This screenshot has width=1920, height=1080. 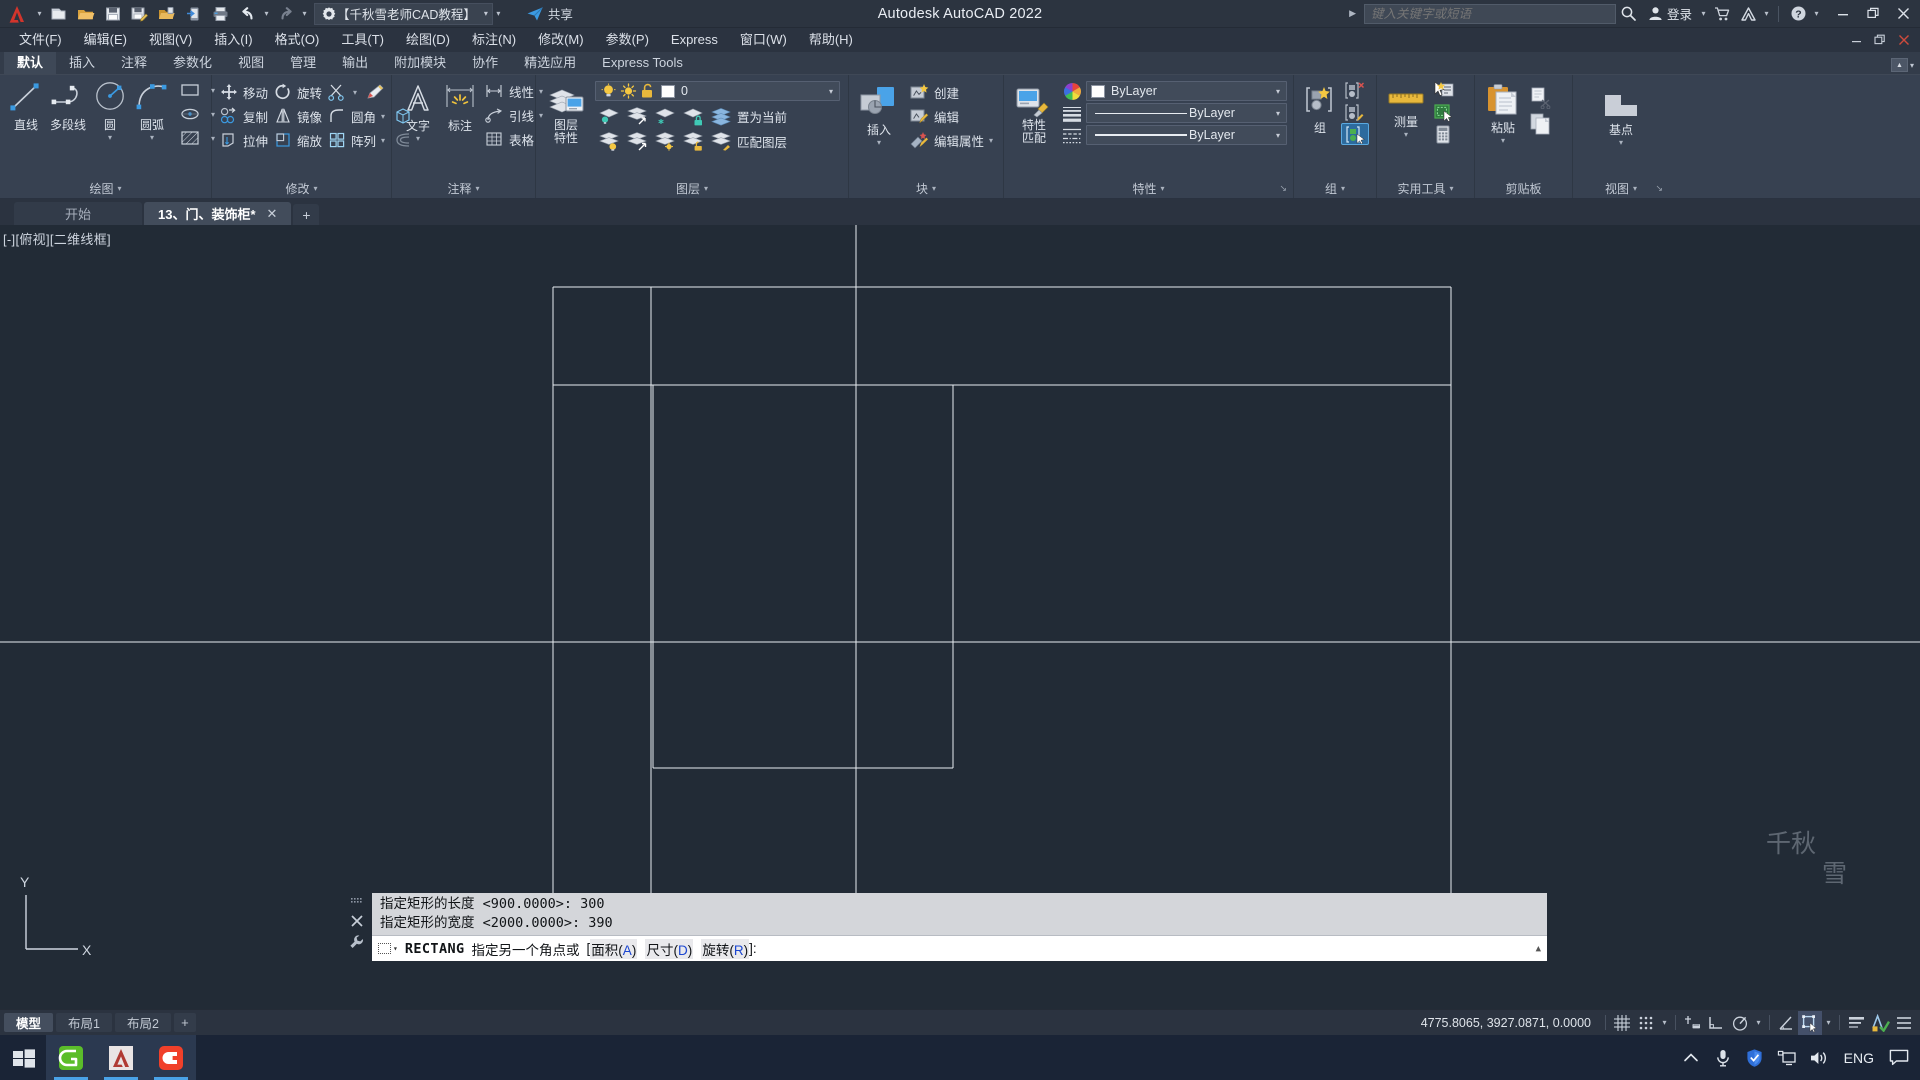 What do you see at coordinates (833, 91) in the screenshot?
I see `current-layer-dropdown-caret: ▾` at bounding box center [833, 91].